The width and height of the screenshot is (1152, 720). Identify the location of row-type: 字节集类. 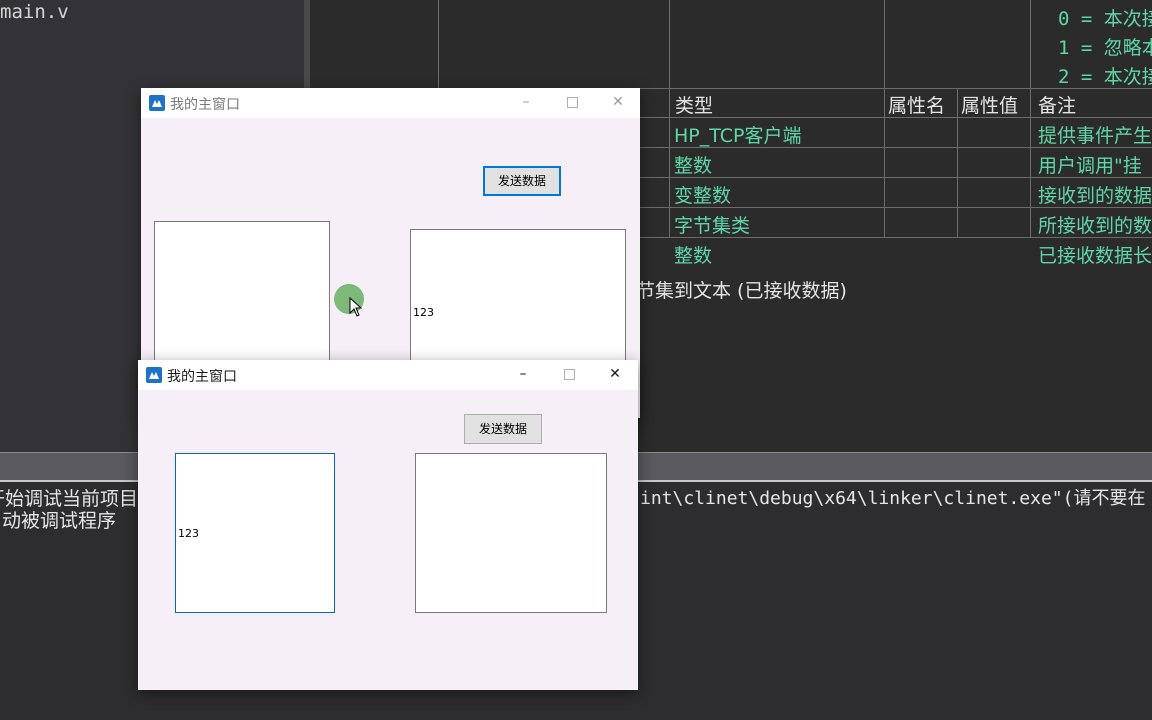
(712, 224).